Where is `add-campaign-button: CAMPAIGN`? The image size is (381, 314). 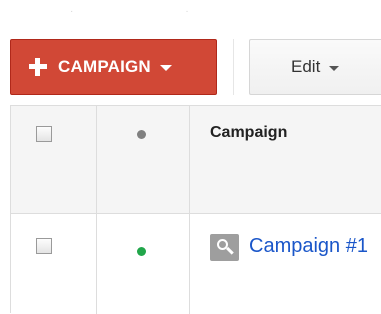
add-campaign-button: CAMPAIGN is located at coordinates (113, 67).